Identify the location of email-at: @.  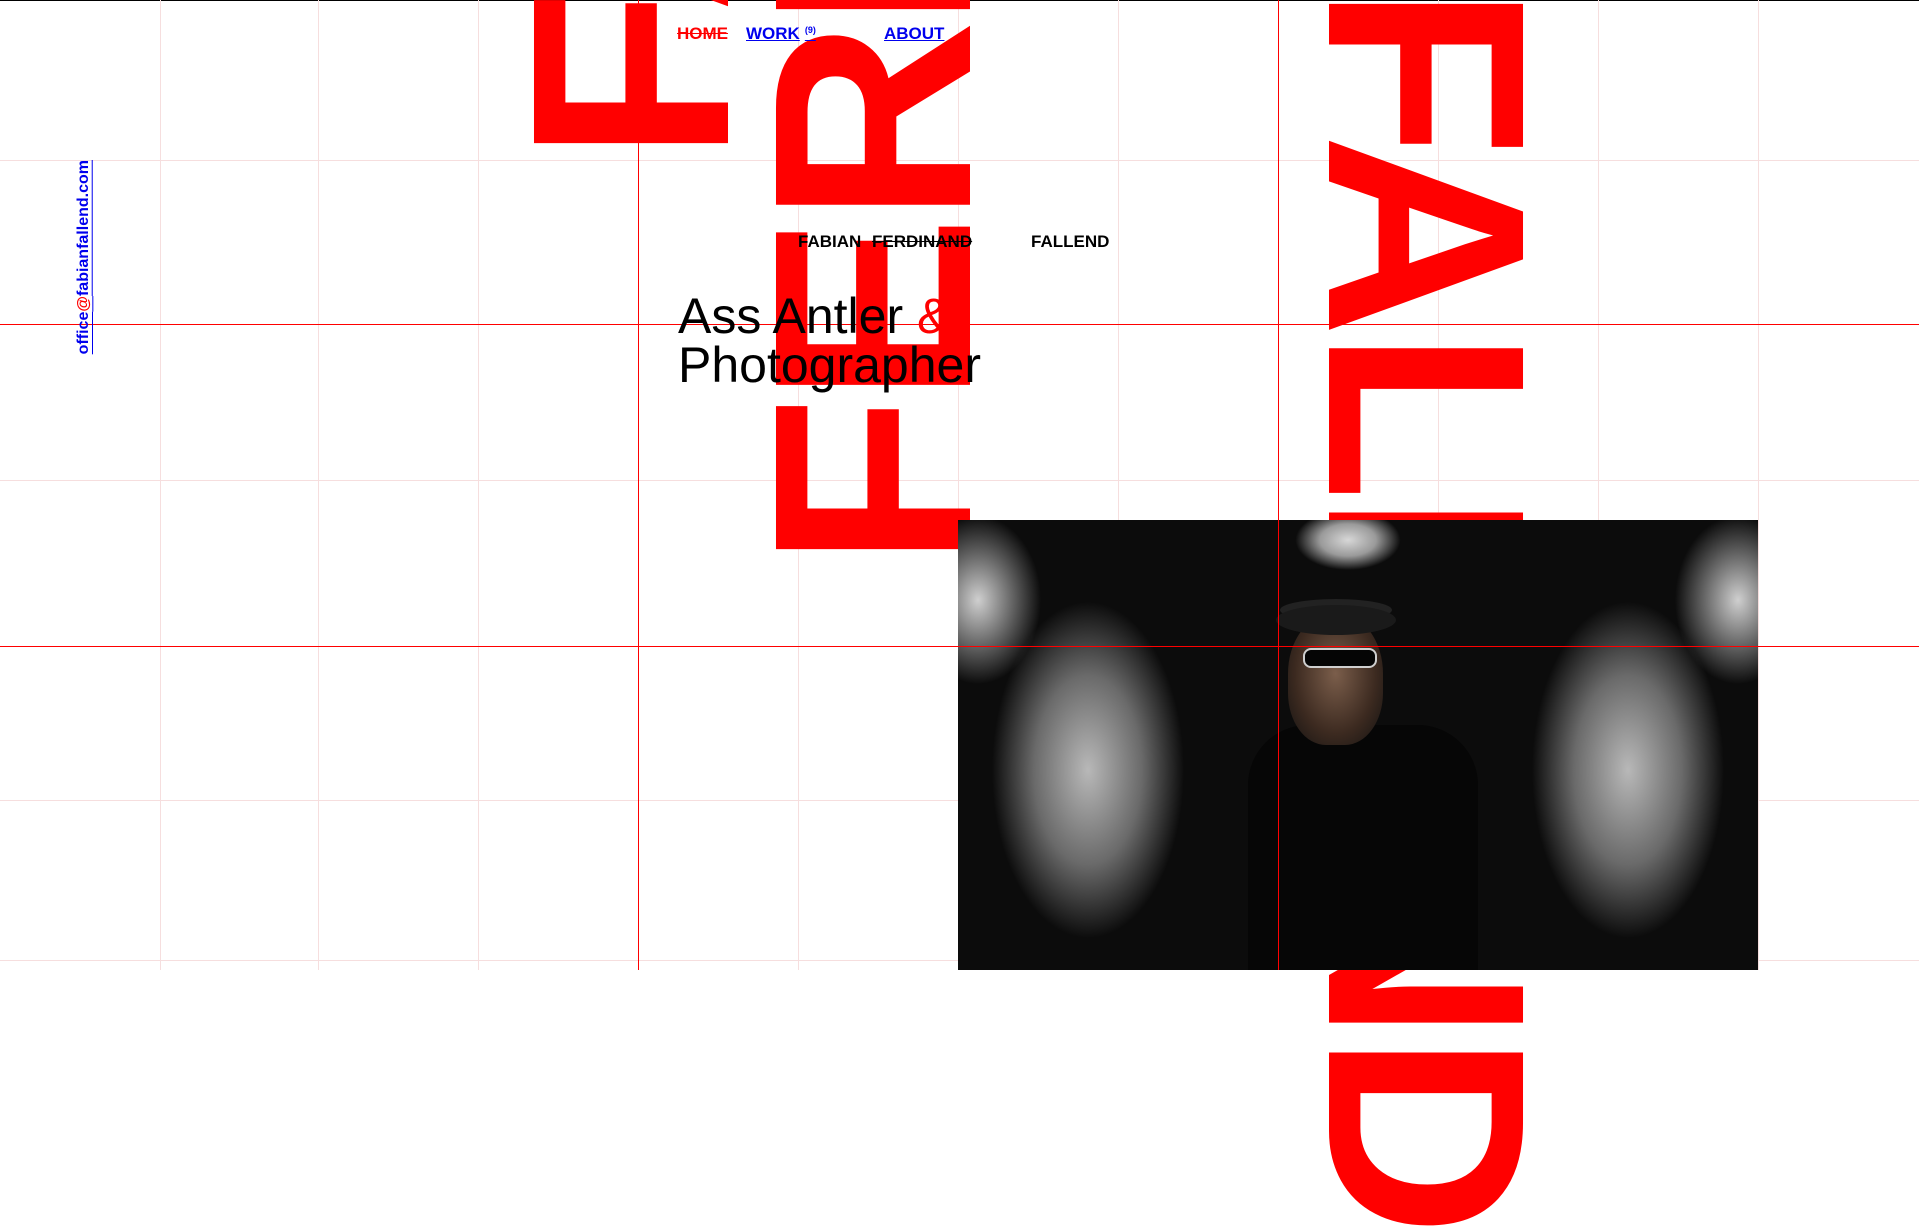
(83, 304).